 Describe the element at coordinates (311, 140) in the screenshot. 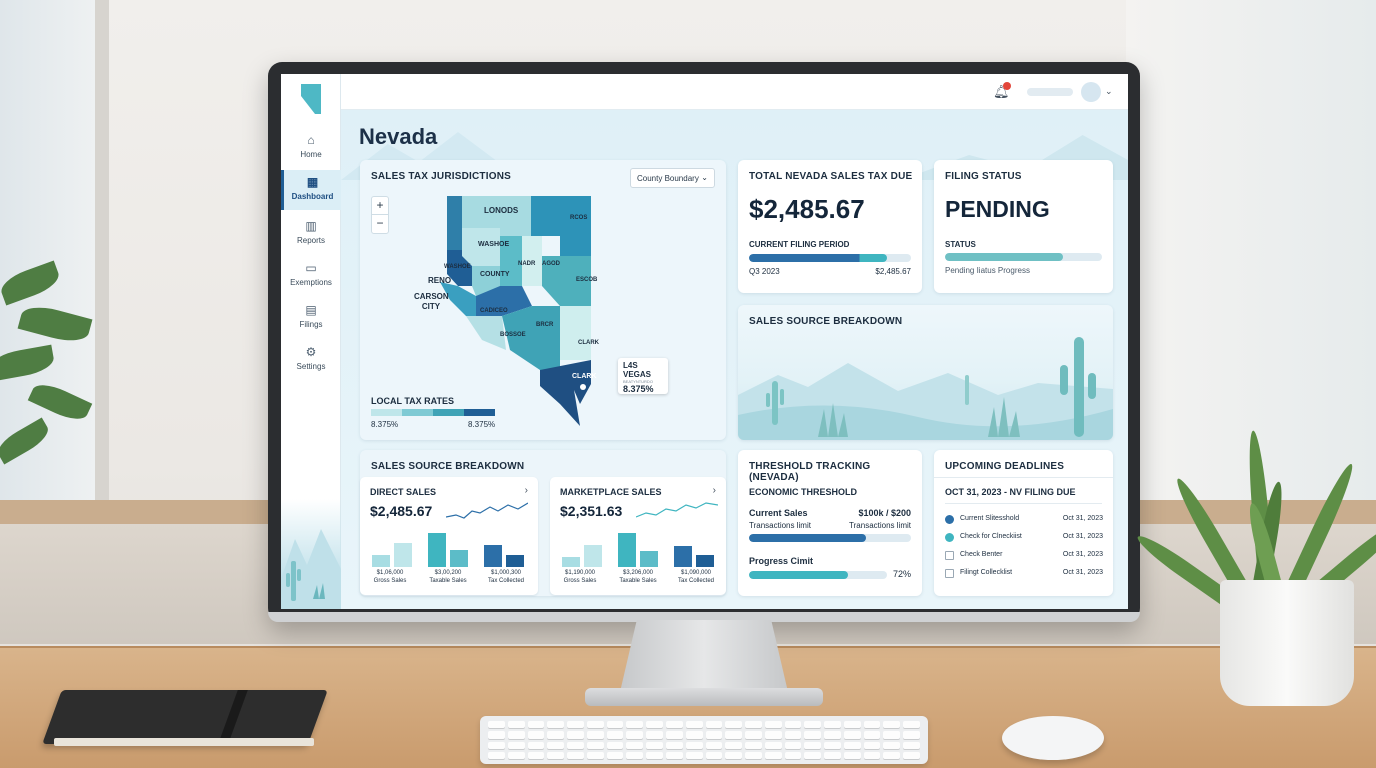

I see `home-icon: ⌂` at that location.